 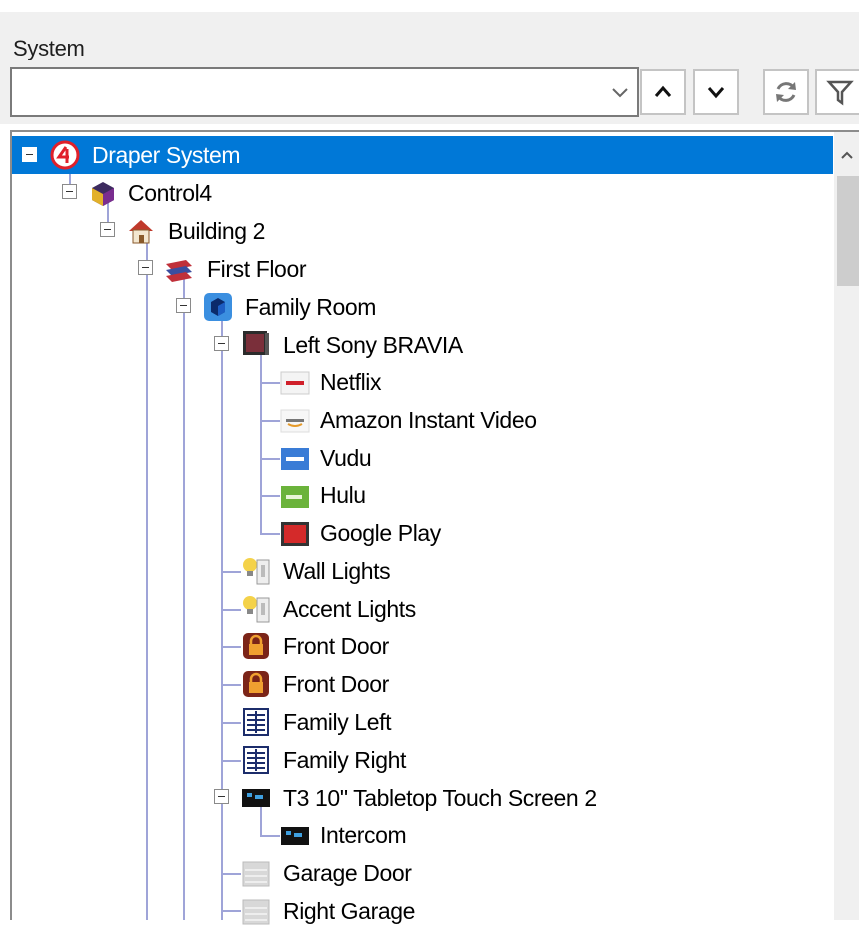 I want to click on control4-project-icon, so click(x=103, y=194).